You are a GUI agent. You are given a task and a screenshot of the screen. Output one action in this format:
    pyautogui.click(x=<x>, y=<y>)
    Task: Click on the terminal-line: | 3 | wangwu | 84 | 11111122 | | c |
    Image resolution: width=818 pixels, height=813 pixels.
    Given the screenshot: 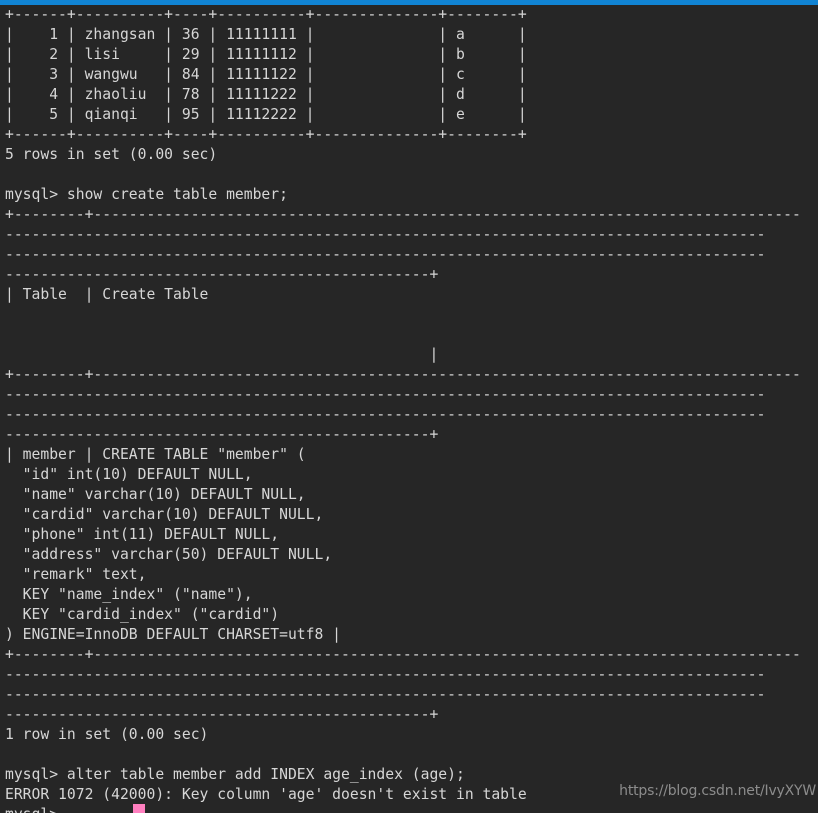 What is the action you would take?
    pyautogui.click(x=266, y=74)
    